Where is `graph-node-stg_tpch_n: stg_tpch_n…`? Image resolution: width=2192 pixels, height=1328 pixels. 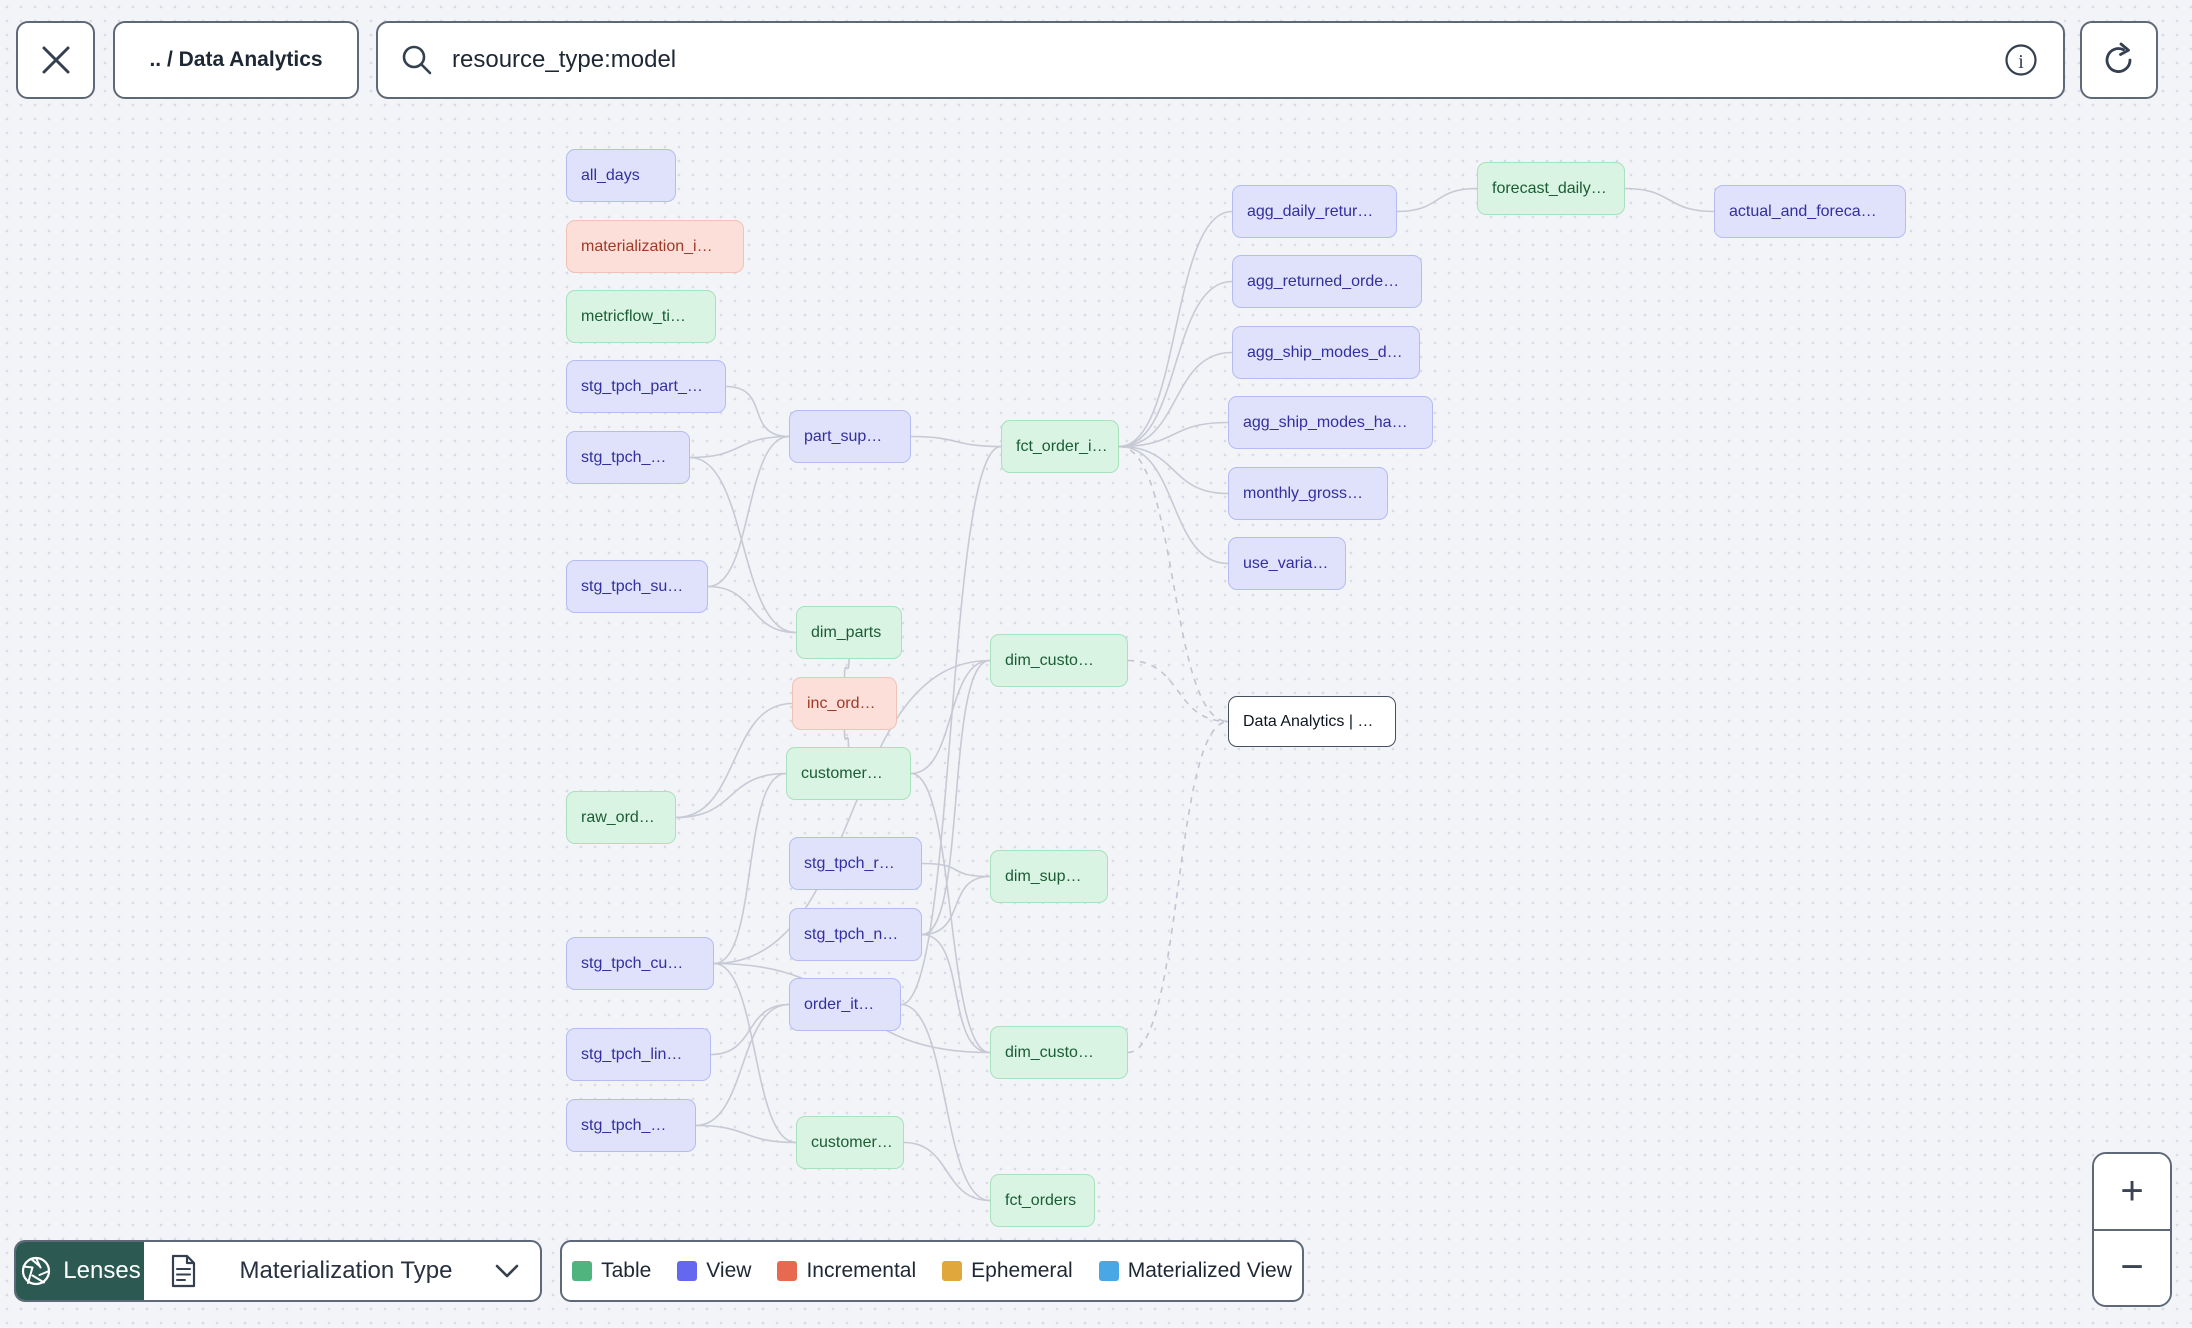 graph-node-stg_tpch_n: stg_tpch_n… is located at coordinates (855, 934).